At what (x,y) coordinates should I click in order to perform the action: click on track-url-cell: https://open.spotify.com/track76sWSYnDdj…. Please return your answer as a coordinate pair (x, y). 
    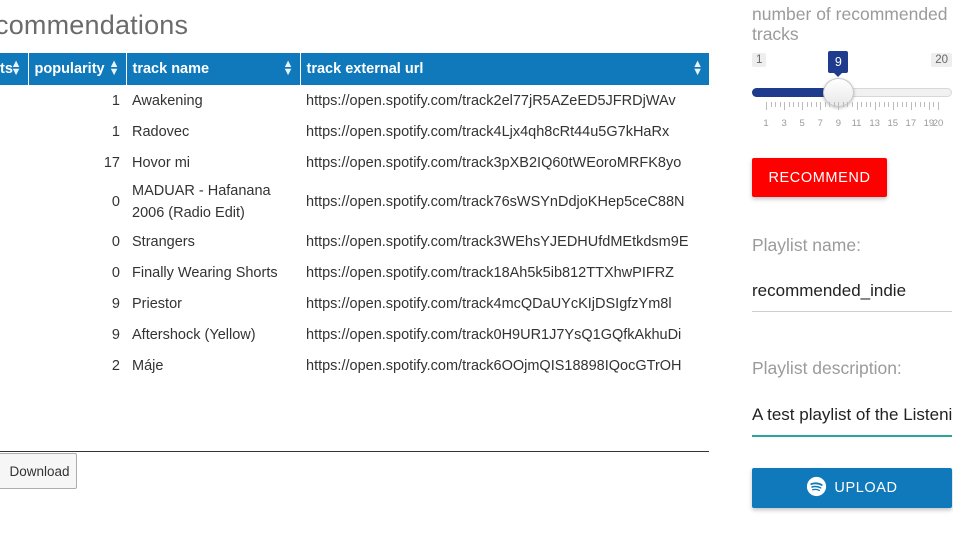
    Looking at the image, I should click on (495, 202).